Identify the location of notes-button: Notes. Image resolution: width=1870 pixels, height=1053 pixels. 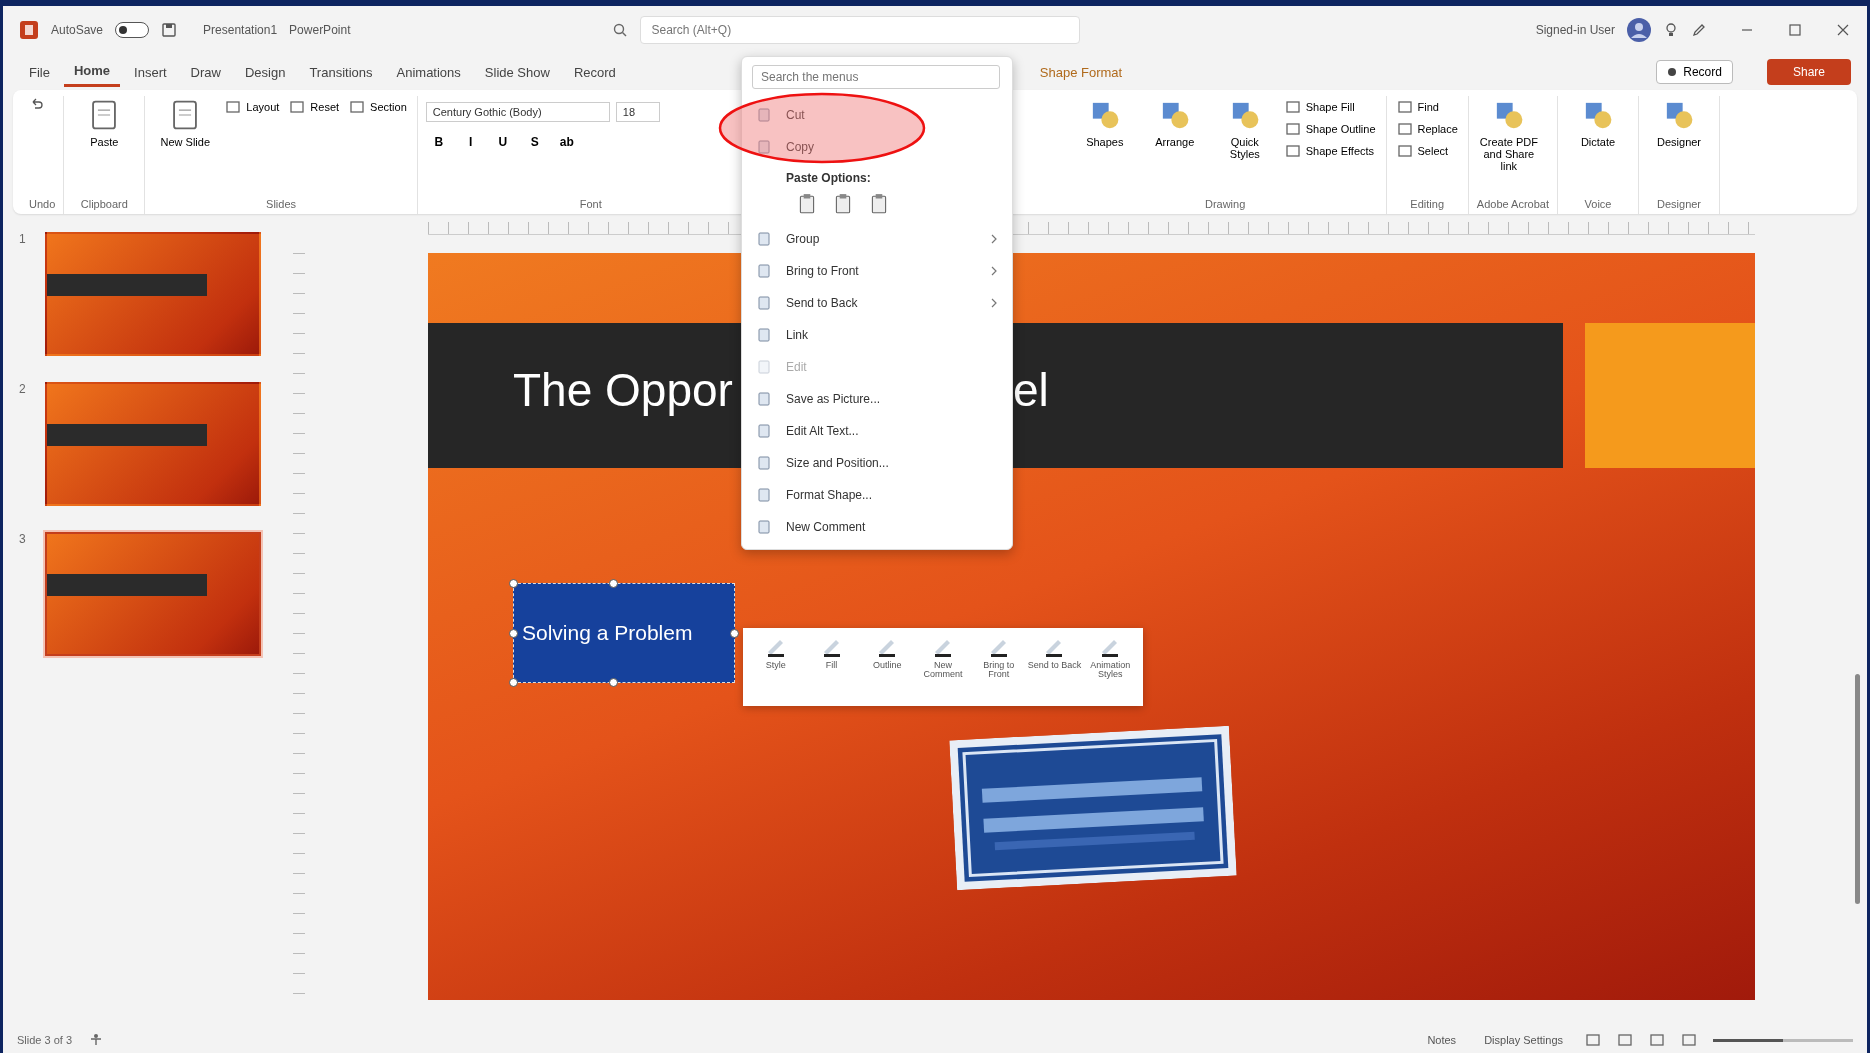
(1442, 1040).